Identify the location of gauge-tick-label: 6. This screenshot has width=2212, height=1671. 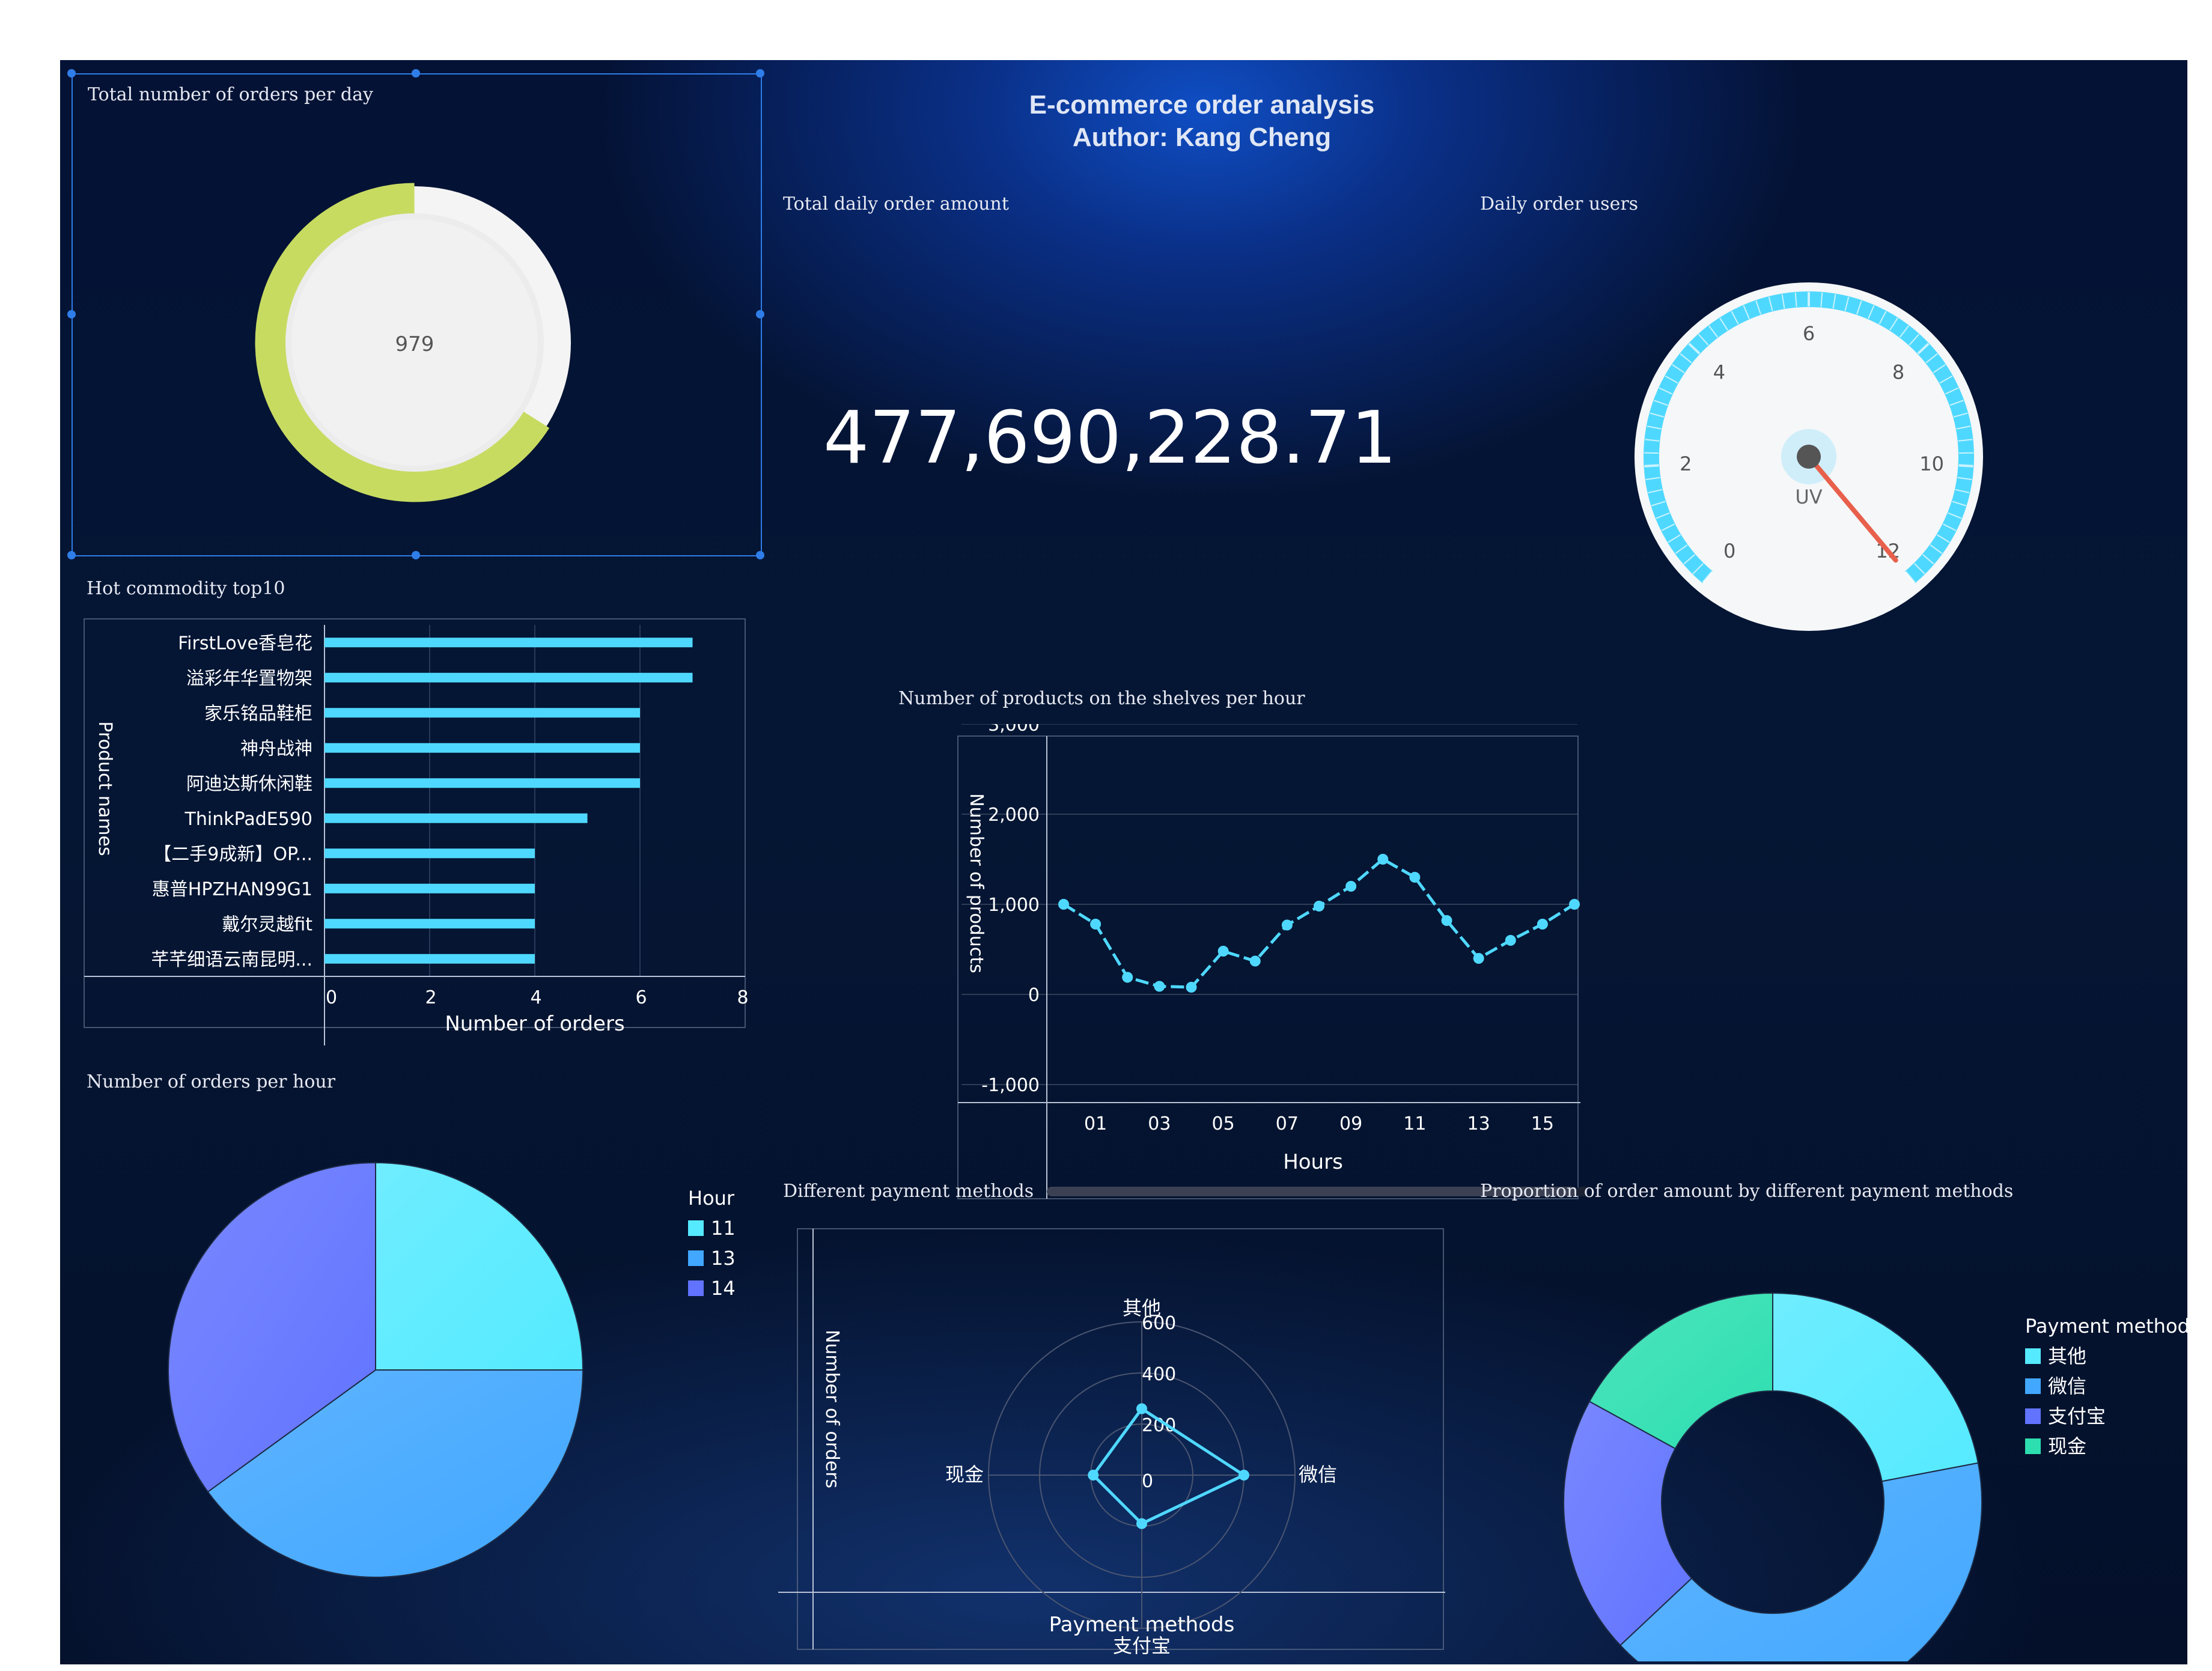
(1809, 334).